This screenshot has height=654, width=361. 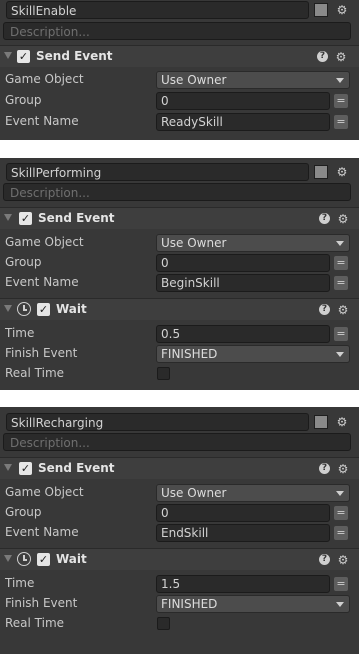 What do you see at coordinates (243, 584) in the screenshot?
I see `time-input: 1.5` at bounding box center [243, 584].